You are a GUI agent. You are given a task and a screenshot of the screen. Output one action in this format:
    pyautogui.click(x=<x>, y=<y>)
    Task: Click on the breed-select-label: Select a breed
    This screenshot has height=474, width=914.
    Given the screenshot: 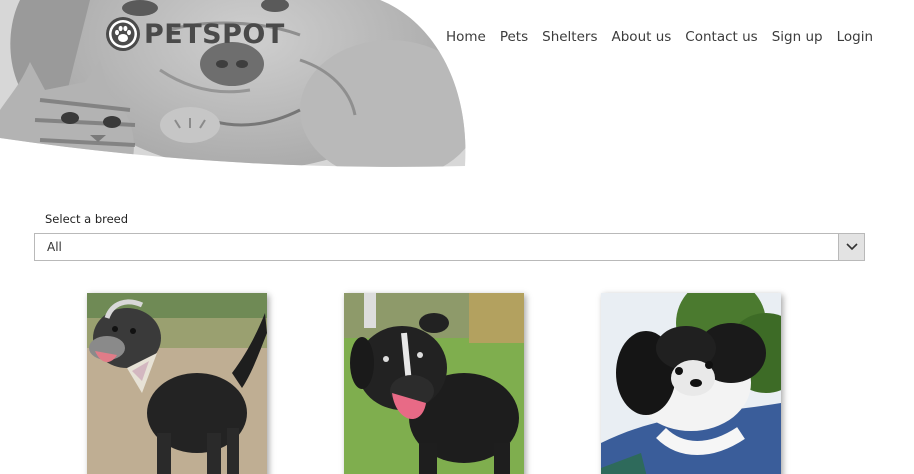 What is the action you would take?
    pyautogui.click(x=87, y=219)
    